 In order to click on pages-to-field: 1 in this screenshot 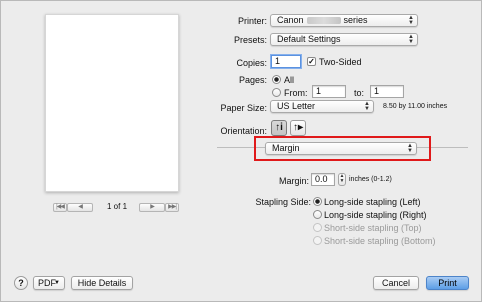, I will do `click(387, 91)`.